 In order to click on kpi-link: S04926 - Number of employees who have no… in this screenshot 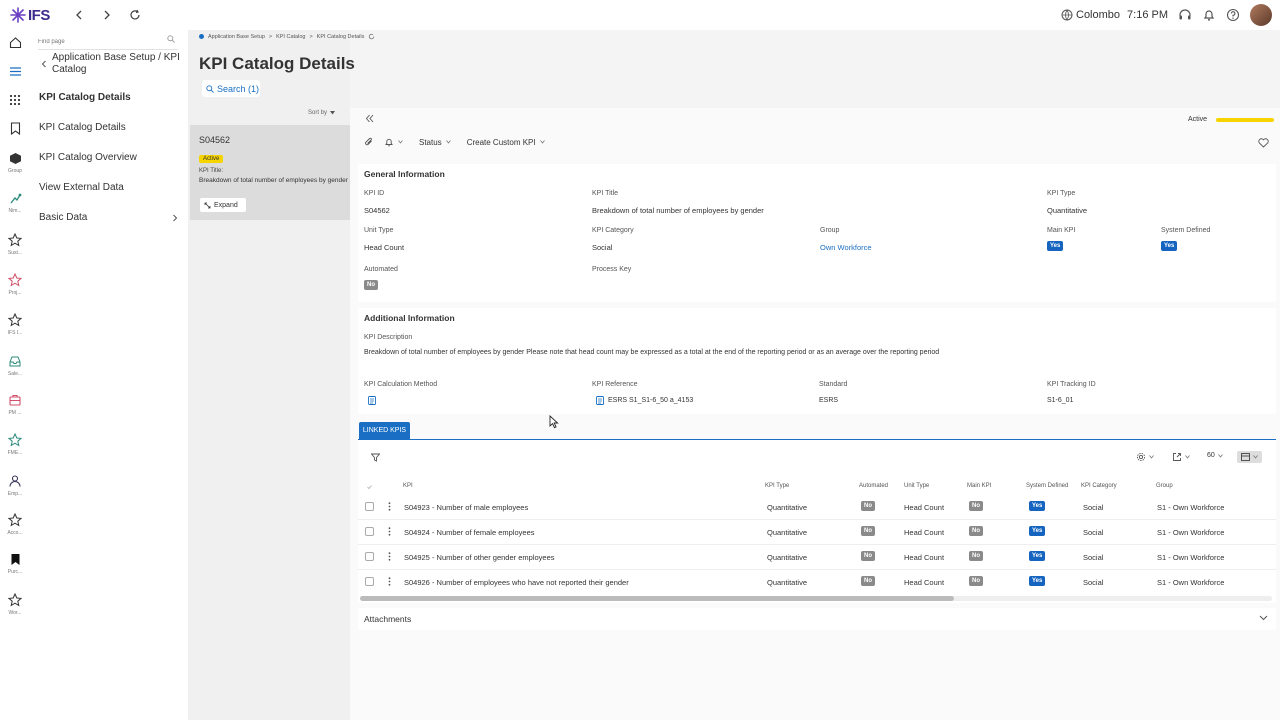, I will do `click(516, 582)`.